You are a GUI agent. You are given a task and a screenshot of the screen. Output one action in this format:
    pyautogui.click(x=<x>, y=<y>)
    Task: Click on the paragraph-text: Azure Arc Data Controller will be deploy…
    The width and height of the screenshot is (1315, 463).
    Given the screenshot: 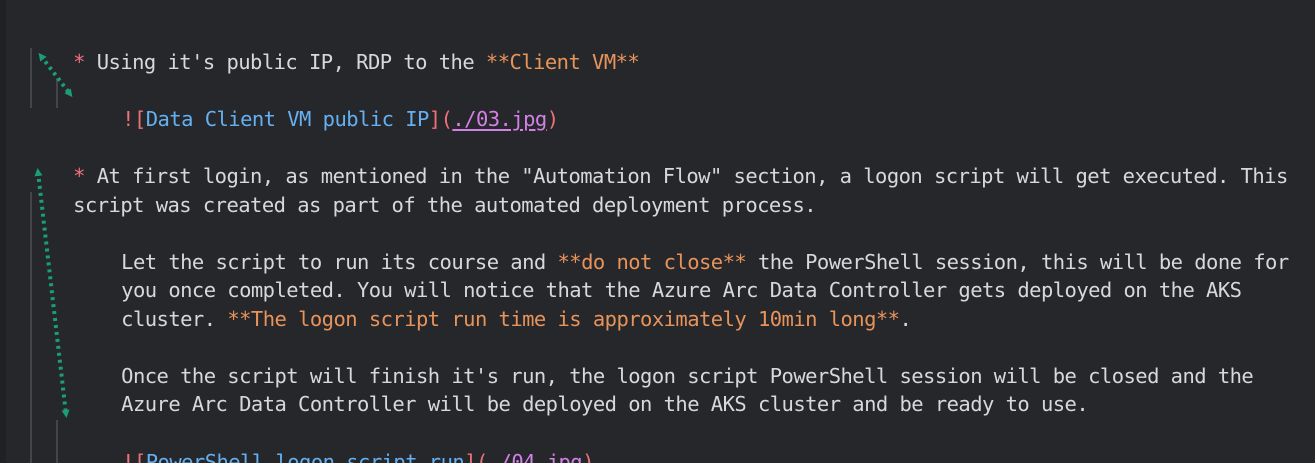 What is the action you would take?
    pyautogui.click(x=605, y=404)
    